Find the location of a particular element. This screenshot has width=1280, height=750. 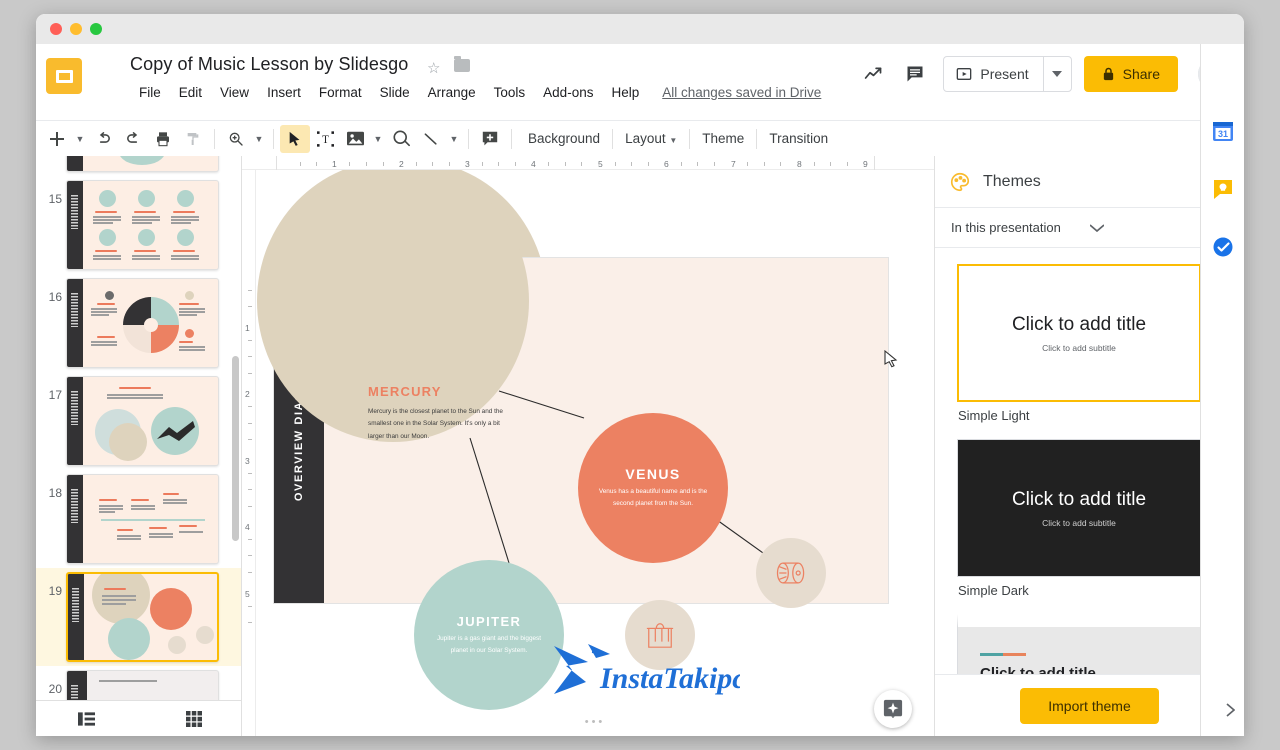

window-maximize-button is located at coordinates (96, 29).